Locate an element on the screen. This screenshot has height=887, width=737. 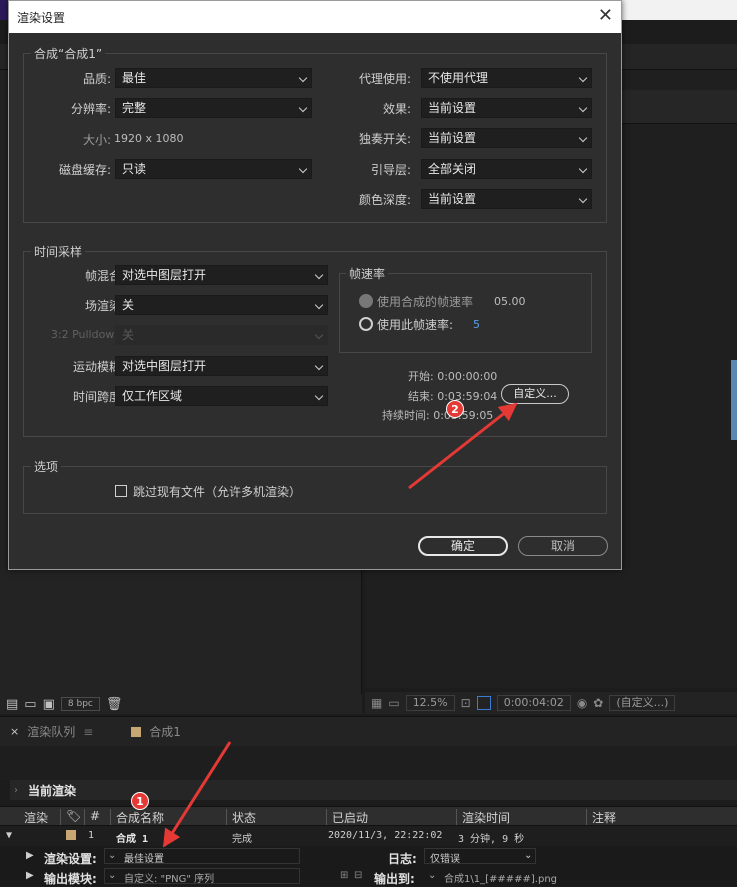
skip-existing-checkbox is located at coordinates (121, 491).